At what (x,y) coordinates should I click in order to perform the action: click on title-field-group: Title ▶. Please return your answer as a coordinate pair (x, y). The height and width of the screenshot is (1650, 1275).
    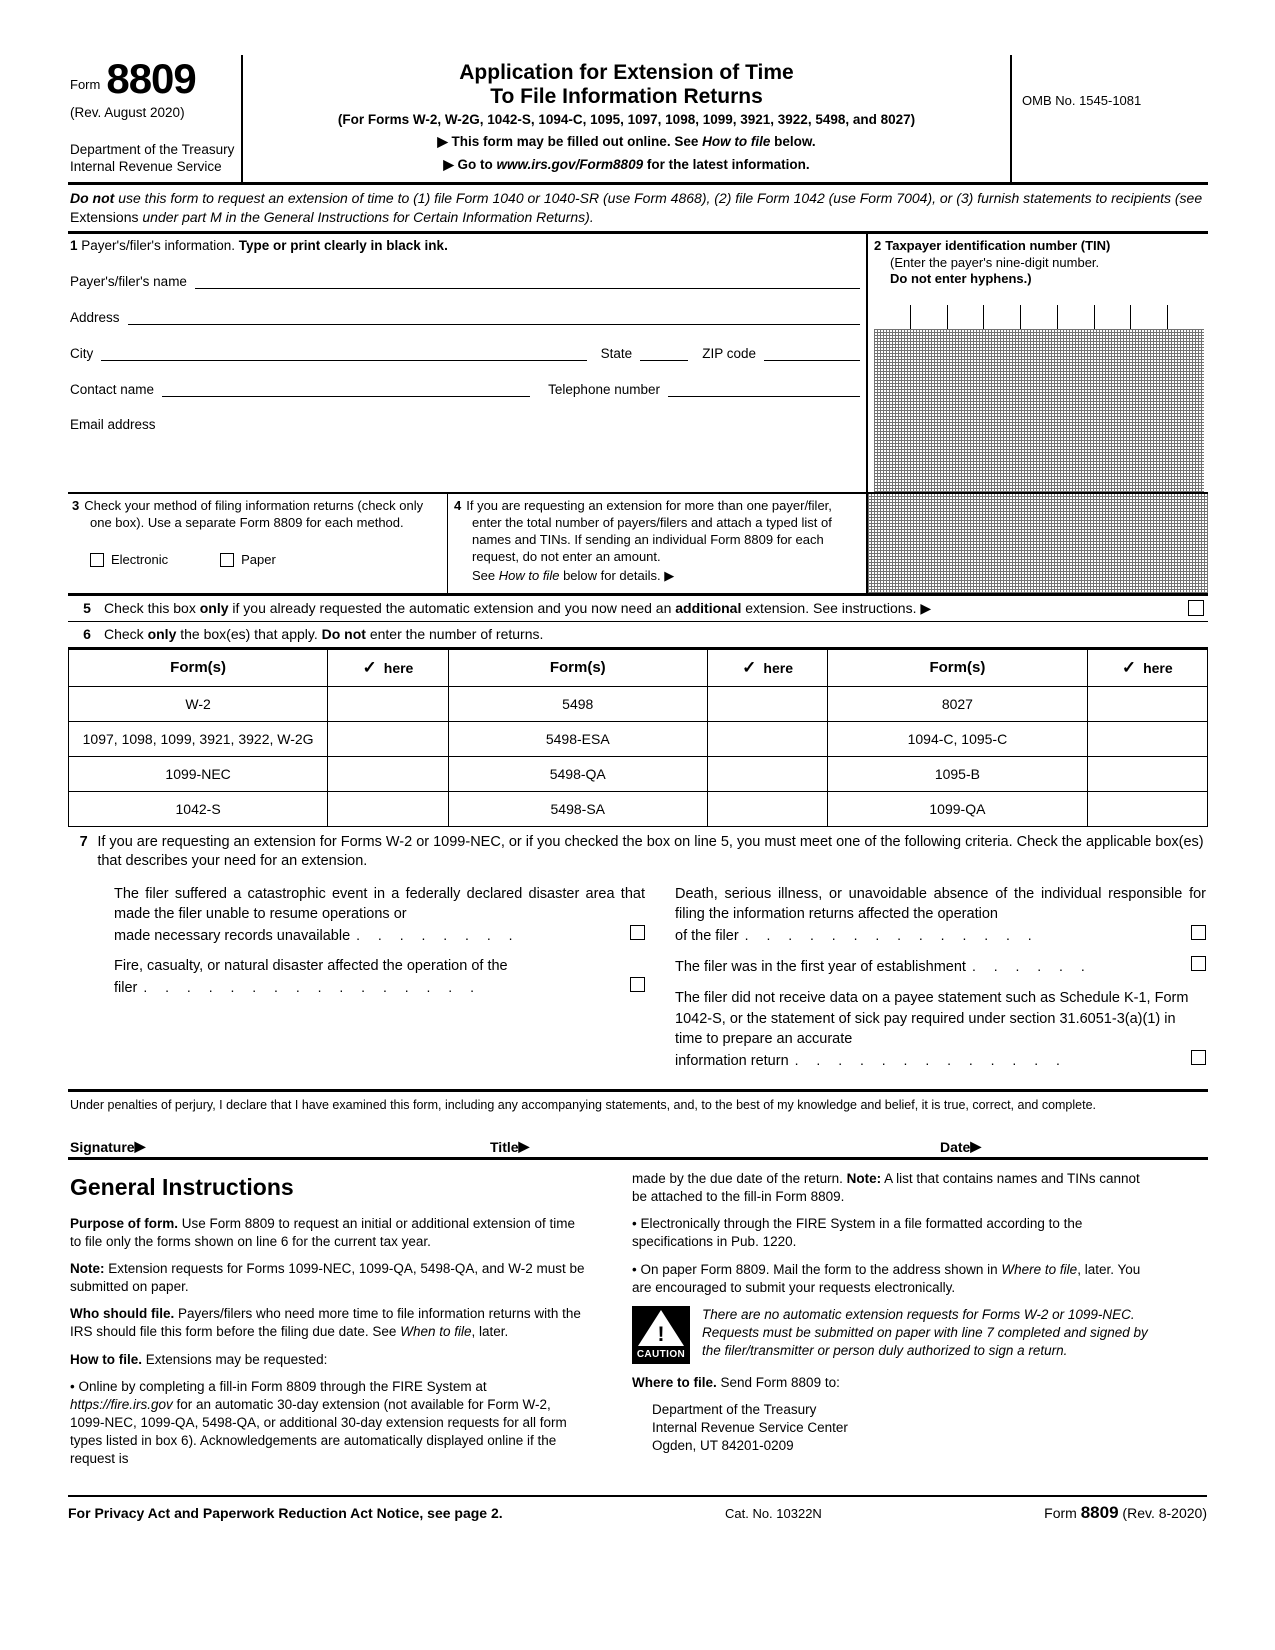
    Looking at the image, I should click on (715, 1146).